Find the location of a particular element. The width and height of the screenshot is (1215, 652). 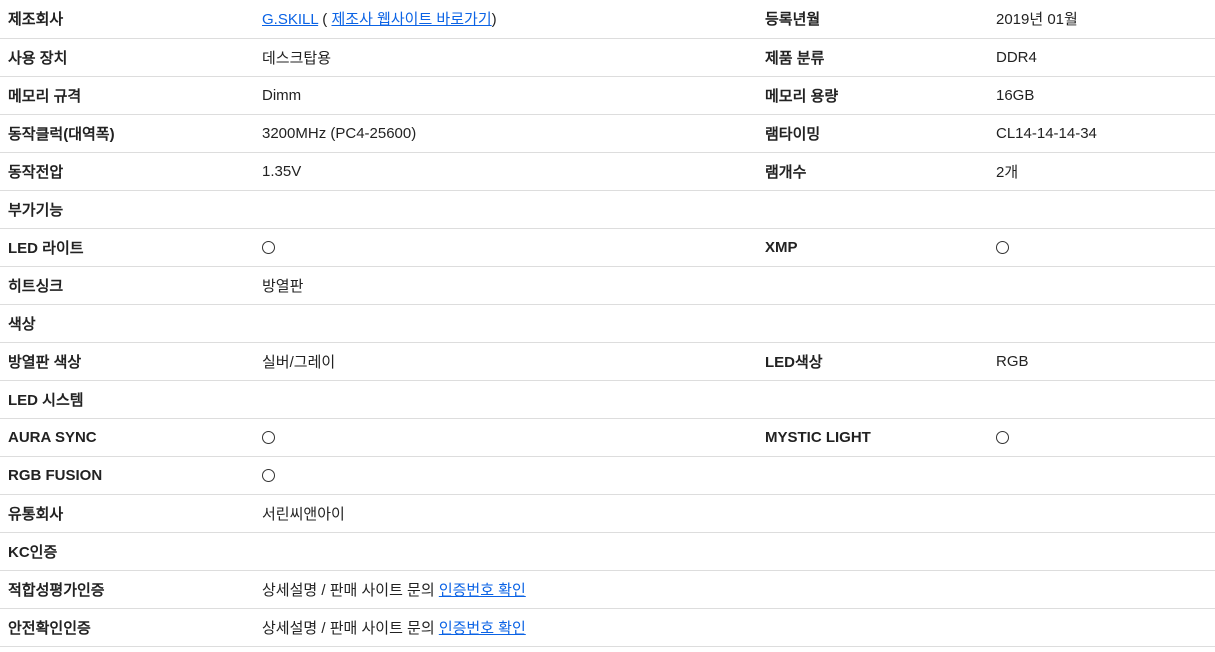

spec-label: RGB FUSION is located at coordinates (55, 475).